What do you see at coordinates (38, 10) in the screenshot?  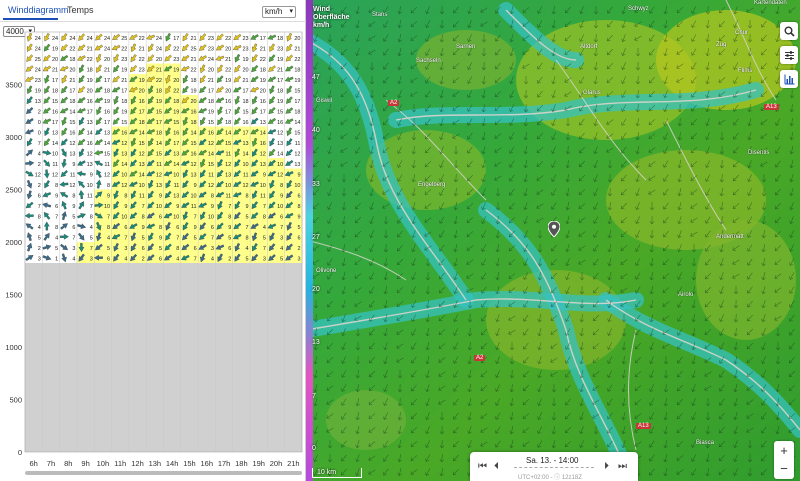 I see `tab-winddiagramm: Winddiagramm` at bounding box center [38, 10].